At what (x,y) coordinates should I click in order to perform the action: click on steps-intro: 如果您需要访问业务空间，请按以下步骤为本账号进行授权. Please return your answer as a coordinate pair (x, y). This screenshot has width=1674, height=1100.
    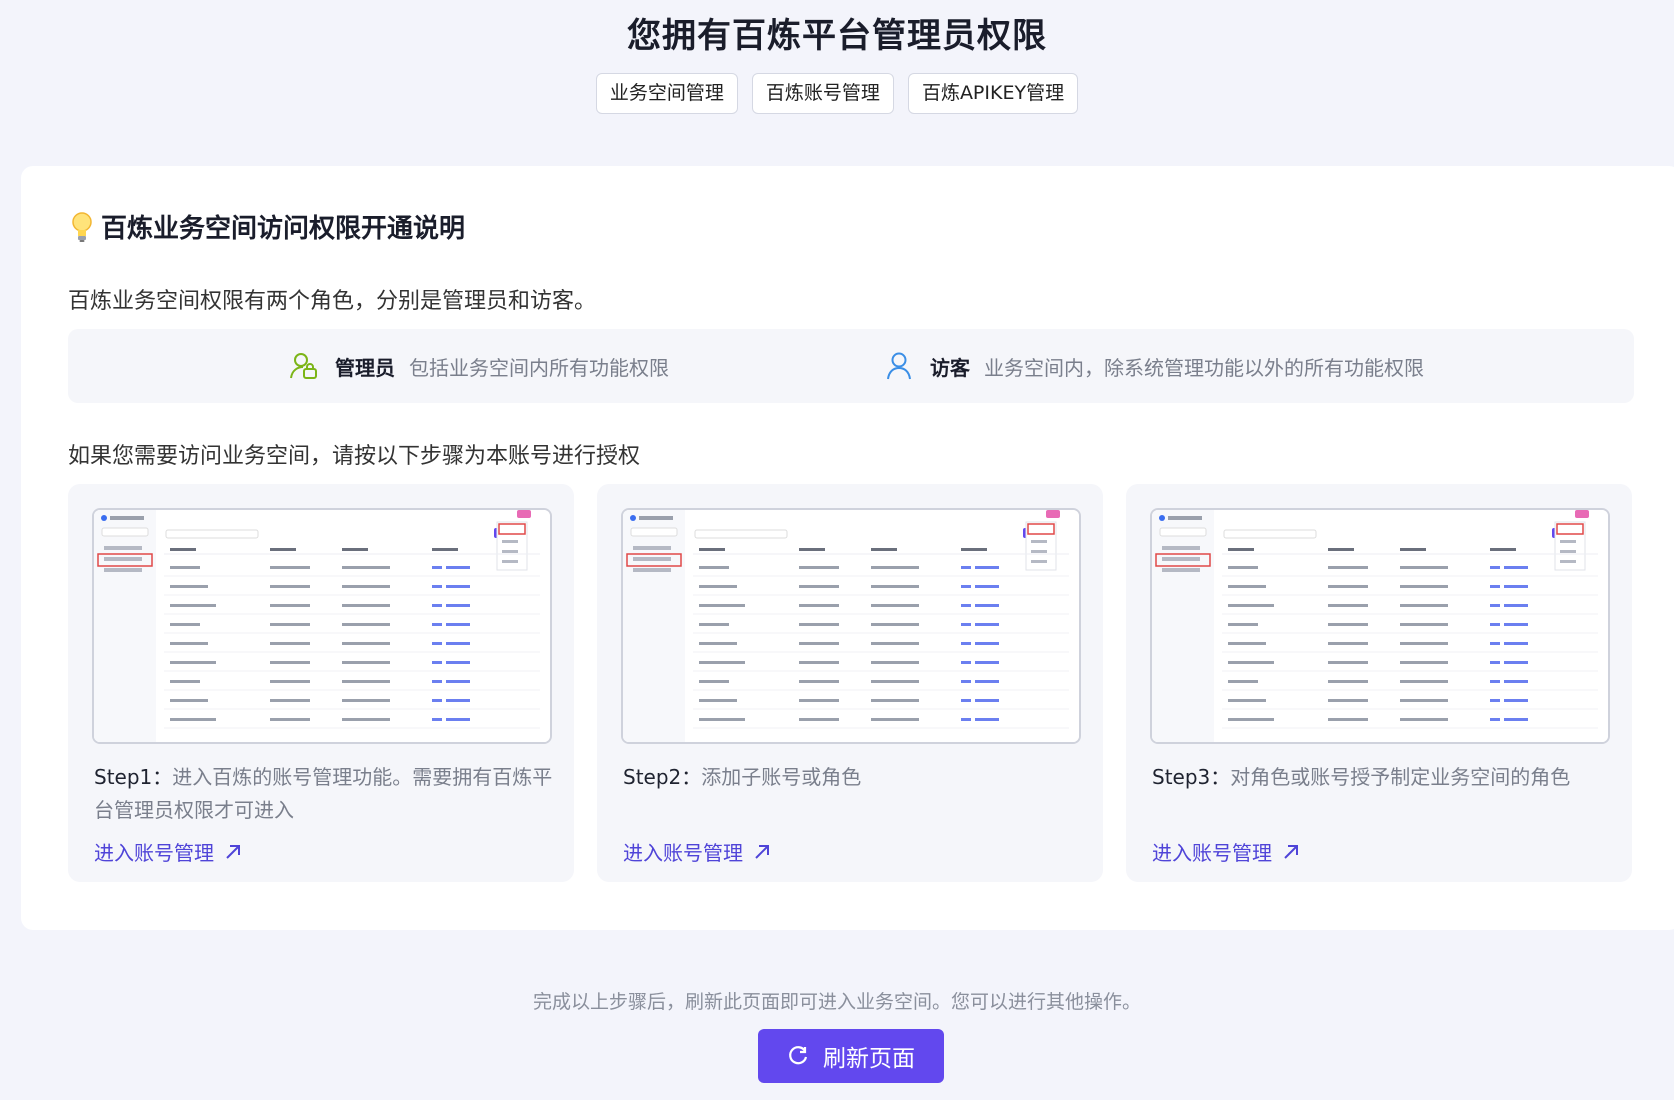
    Looking at the image, I should click on (354, 456).